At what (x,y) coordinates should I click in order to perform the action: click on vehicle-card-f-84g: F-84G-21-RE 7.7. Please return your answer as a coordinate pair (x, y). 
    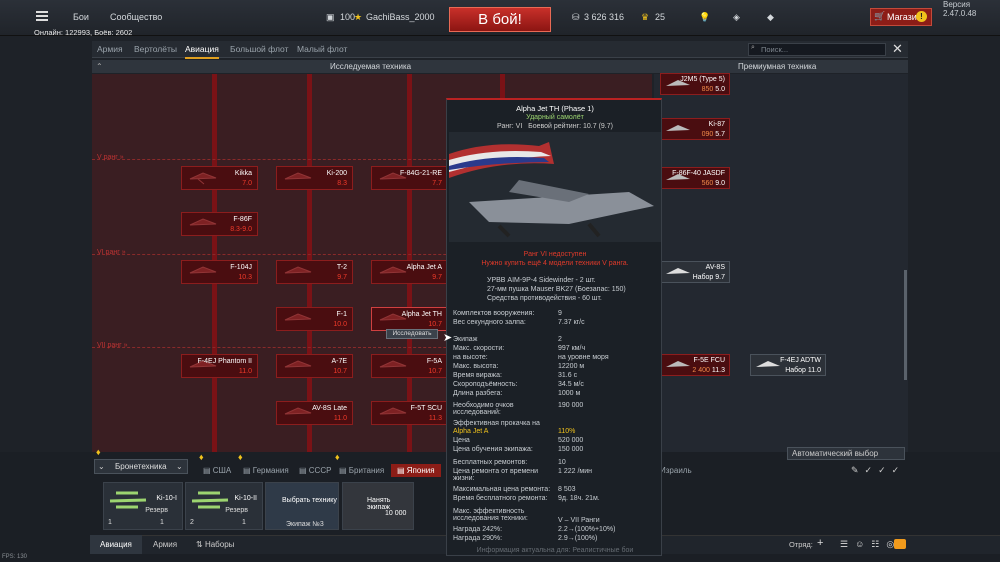
    Looking at the image, I should click on (409, 178).